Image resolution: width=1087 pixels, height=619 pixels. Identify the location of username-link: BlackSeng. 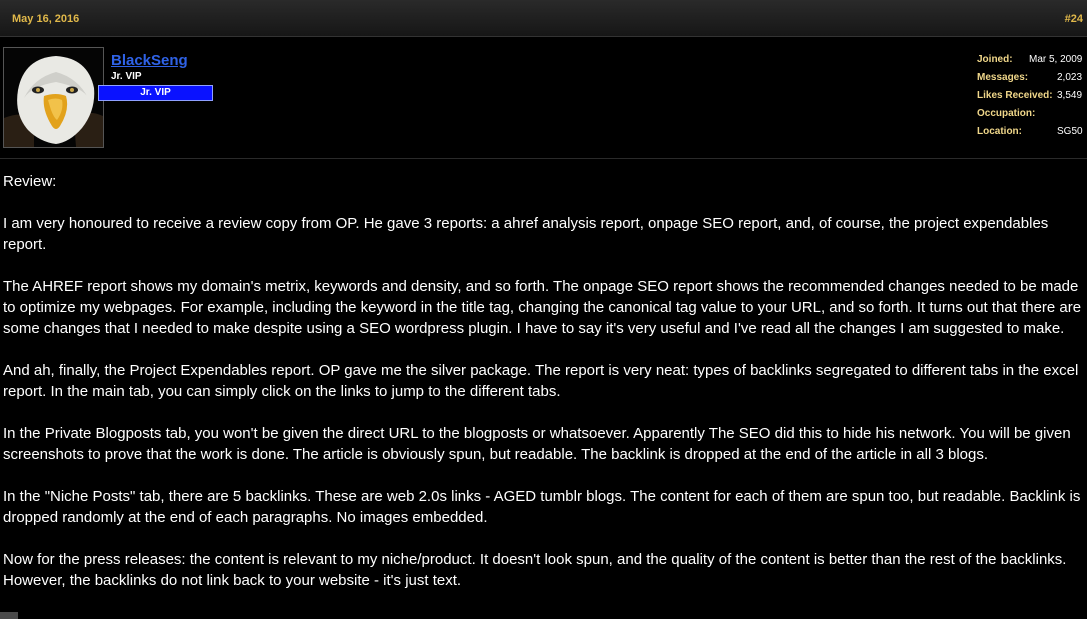
(149, 60).